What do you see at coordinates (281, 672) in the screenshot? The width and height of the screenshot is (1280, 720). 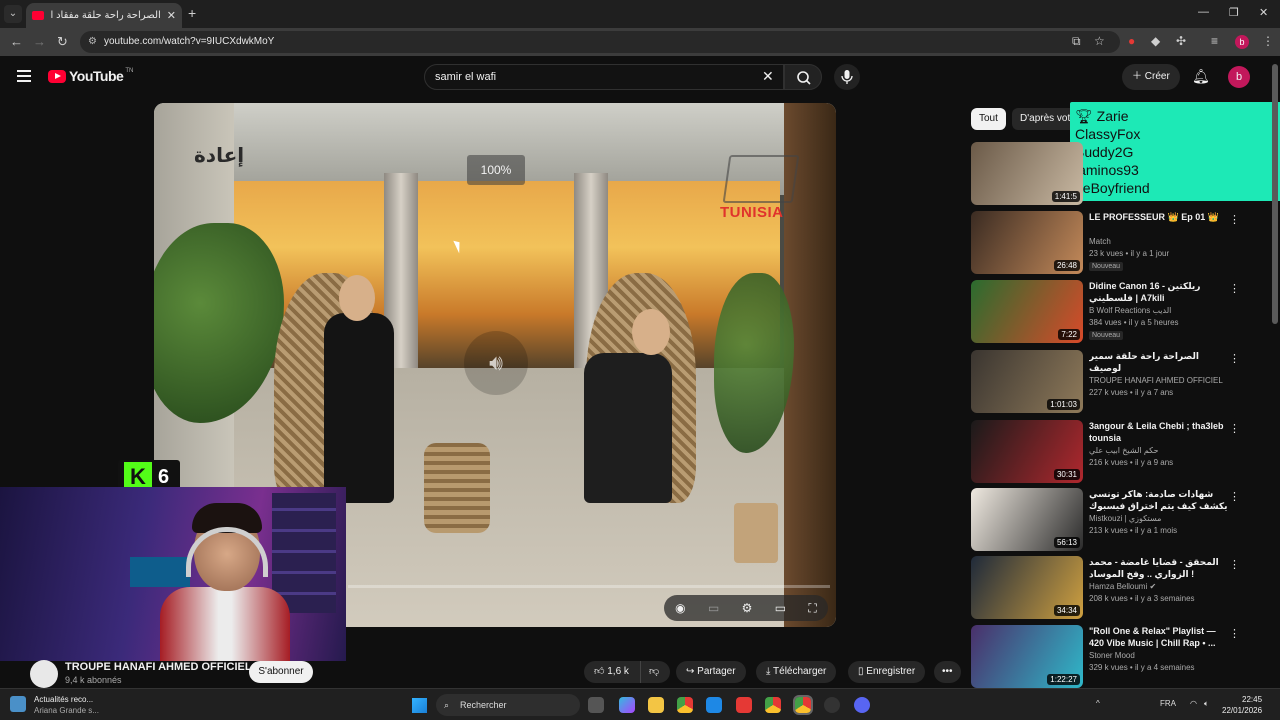 I see `subscribe-button: S'abonner` at bounding box center [281, 672].